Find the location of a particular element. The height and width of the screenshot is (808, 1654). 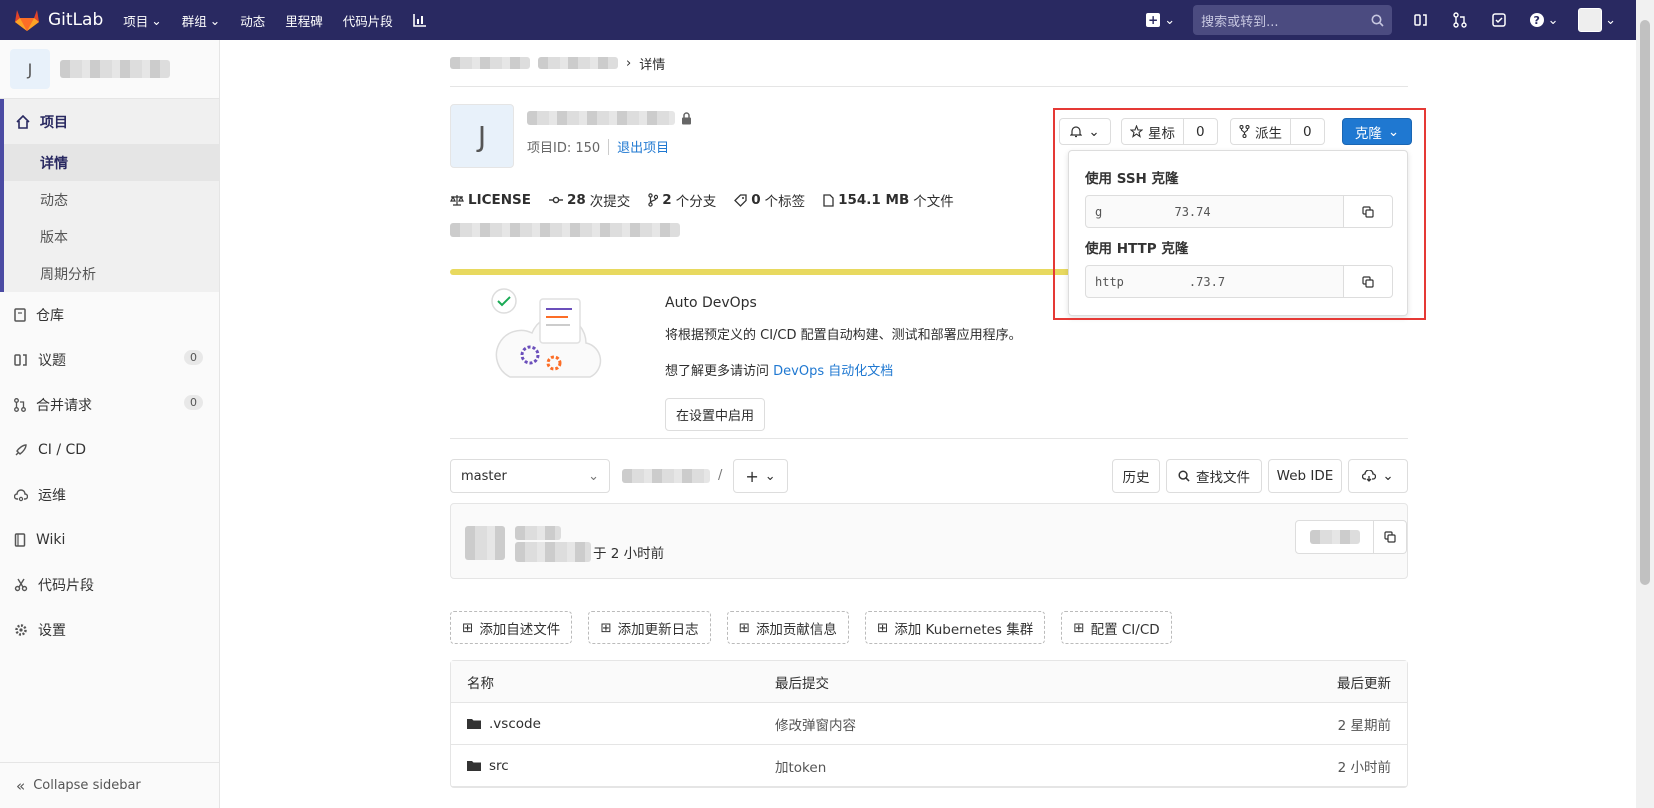

merge-requests-nav-icon is located at coordinates (1460, 20).